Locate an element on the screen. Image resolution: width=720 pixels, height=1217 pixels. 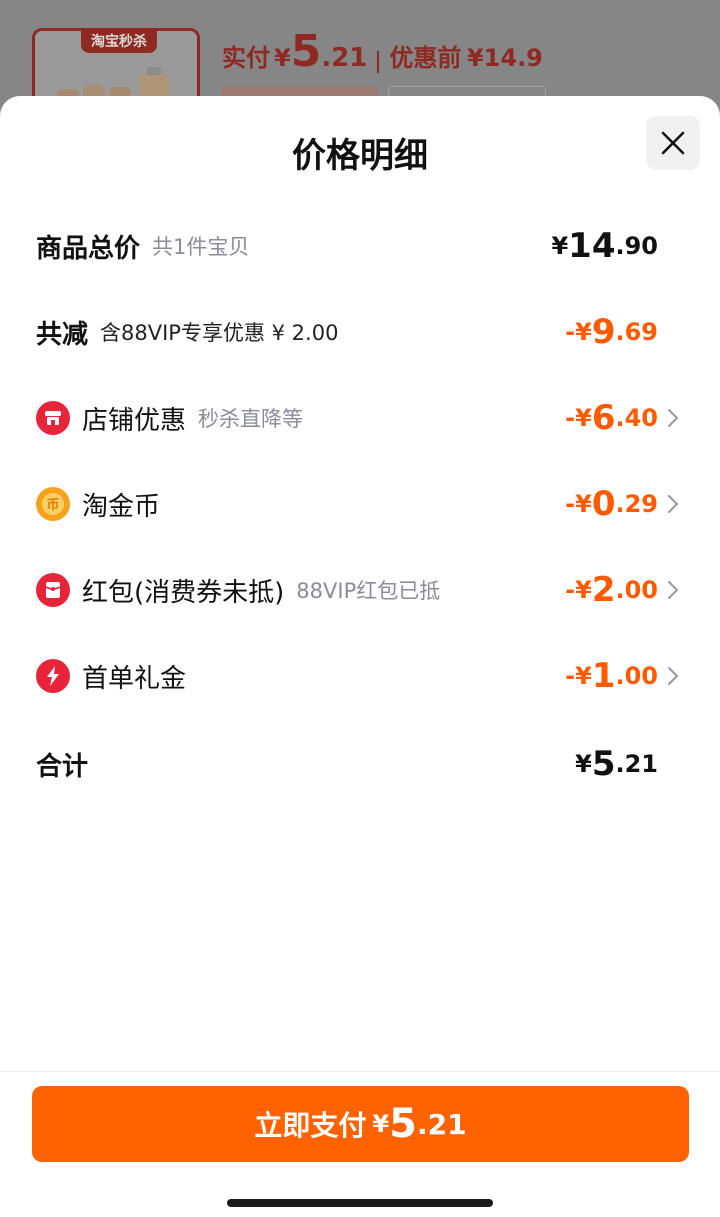
paid-dec: .21 is located at coordinates (344, 58).